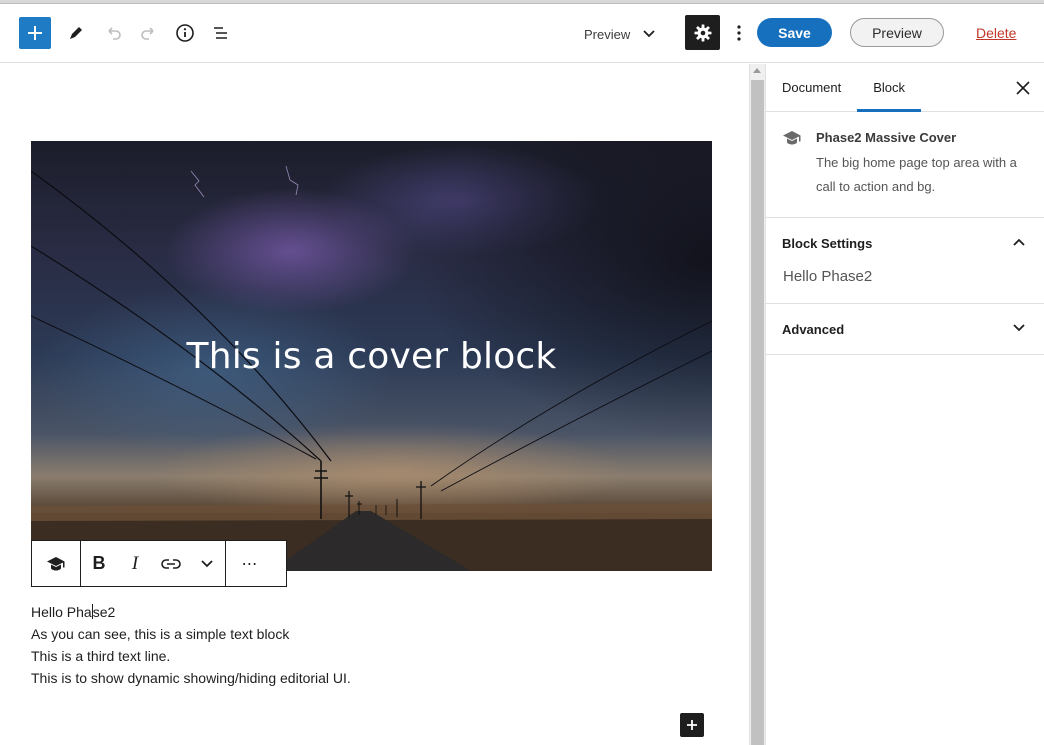  I want to click on more-formats-button, so click(207, 563).